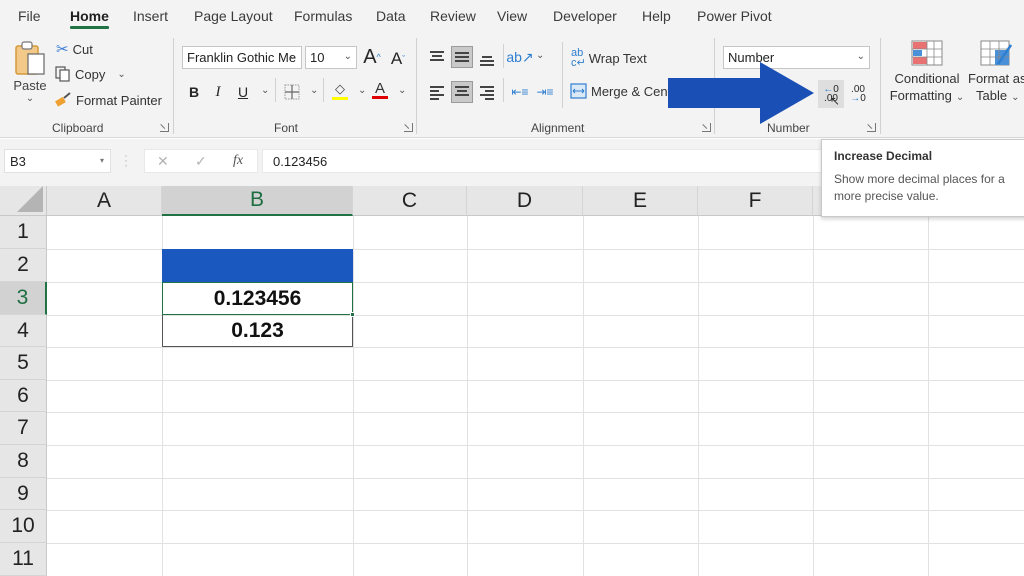  Describe the element at coordinates (631, 91) in the screenshot. I see `merge-center-label: Merge & Cent` at that location.